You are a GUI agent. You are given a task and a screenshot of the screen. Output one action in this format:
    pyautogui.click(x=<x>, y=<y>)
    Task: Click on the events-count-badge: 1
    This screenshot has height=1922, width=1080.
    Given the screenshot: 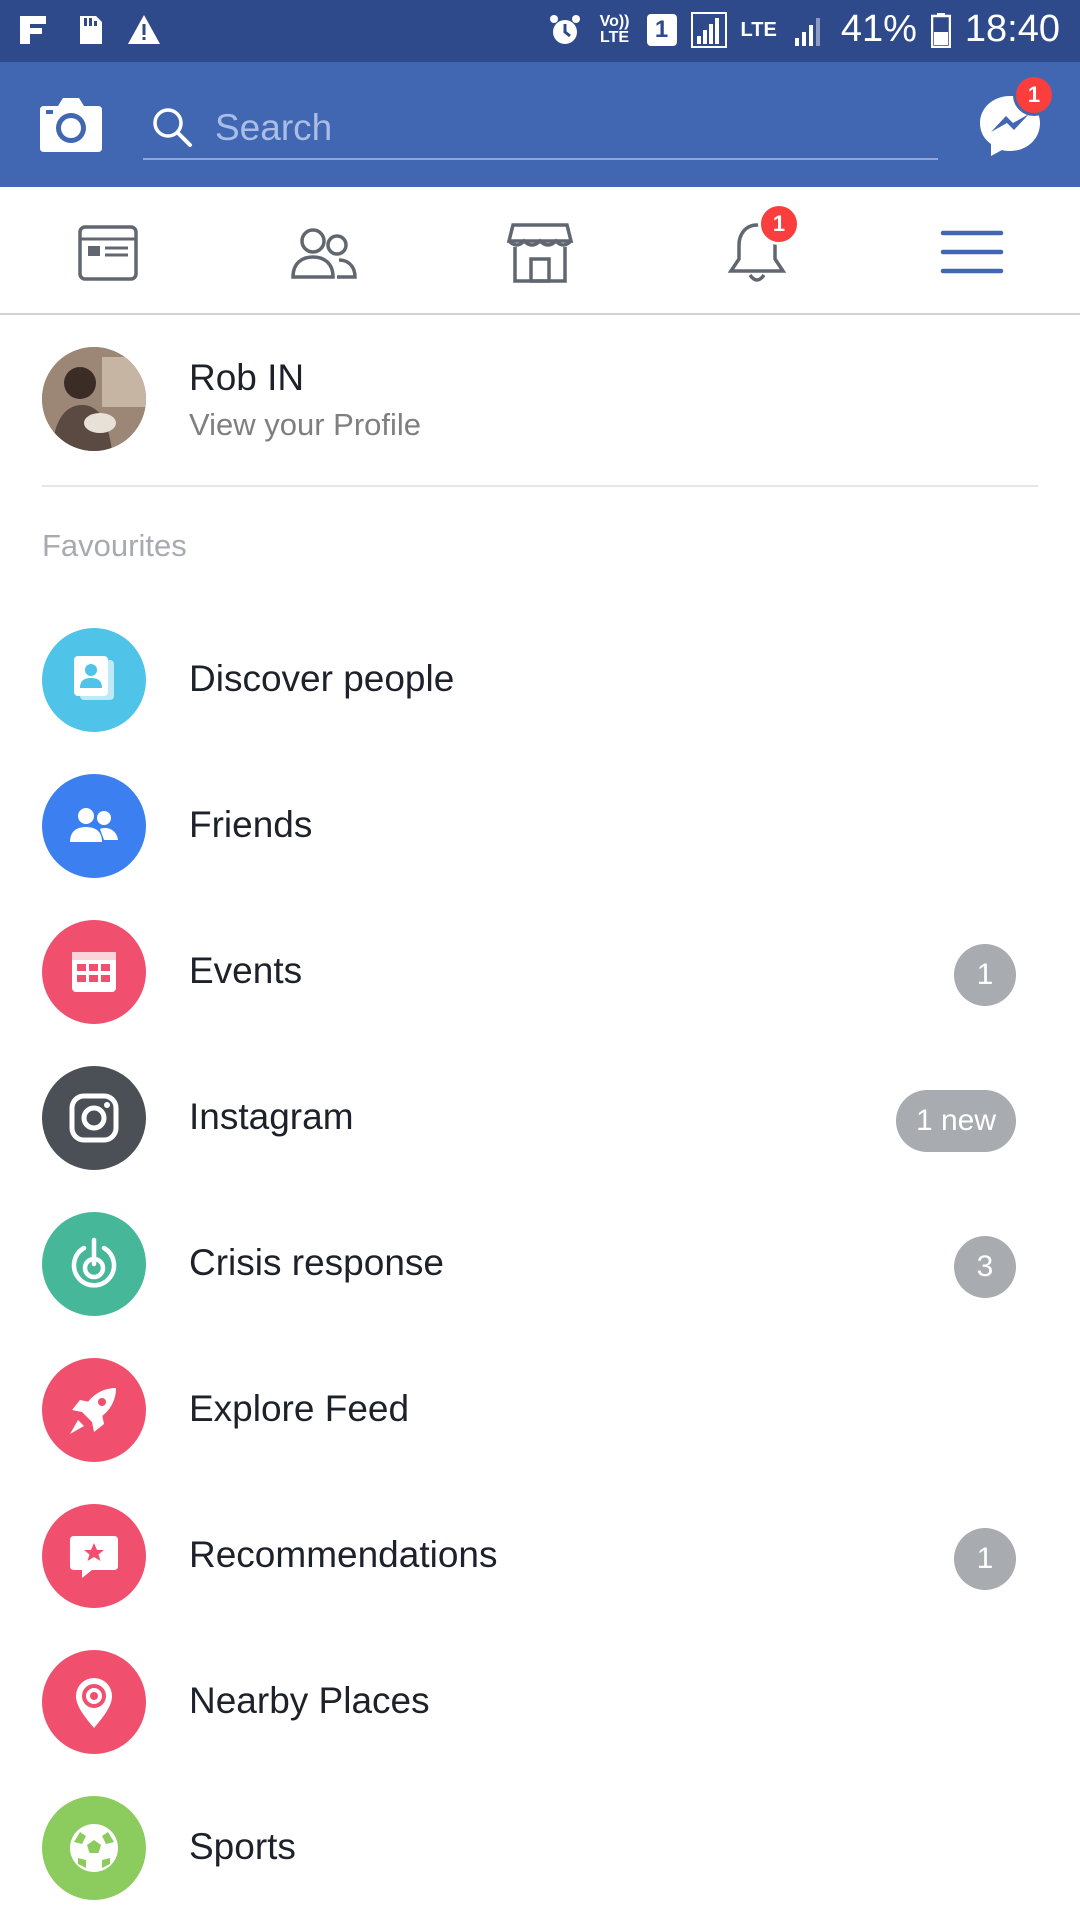 What is the action you would take?
    pyautogui.click(x=985, y=975)
    